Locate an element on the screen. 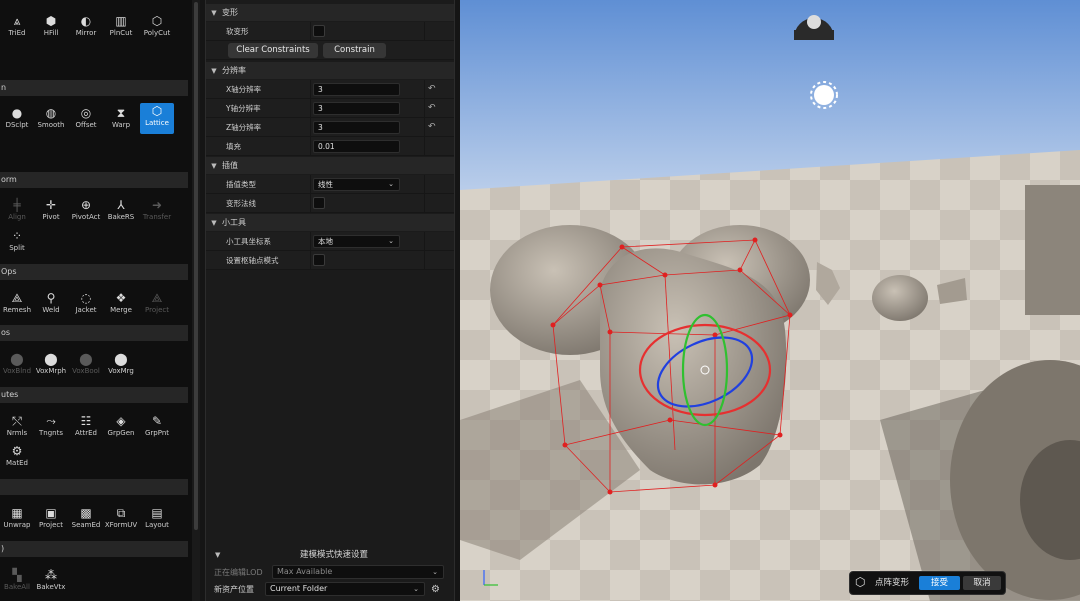  tool-plane-cut: ▥ PlnCut is located at coordinates (121, 28).